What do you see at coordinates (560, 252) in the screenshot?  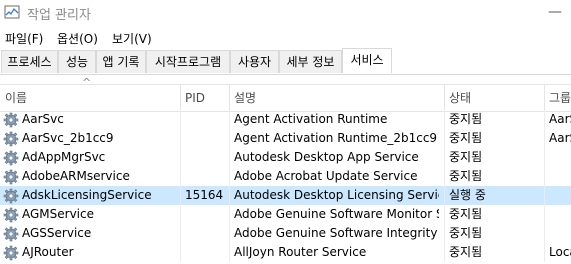 I see `service-group: Loca` at bounding box center [560, 252].